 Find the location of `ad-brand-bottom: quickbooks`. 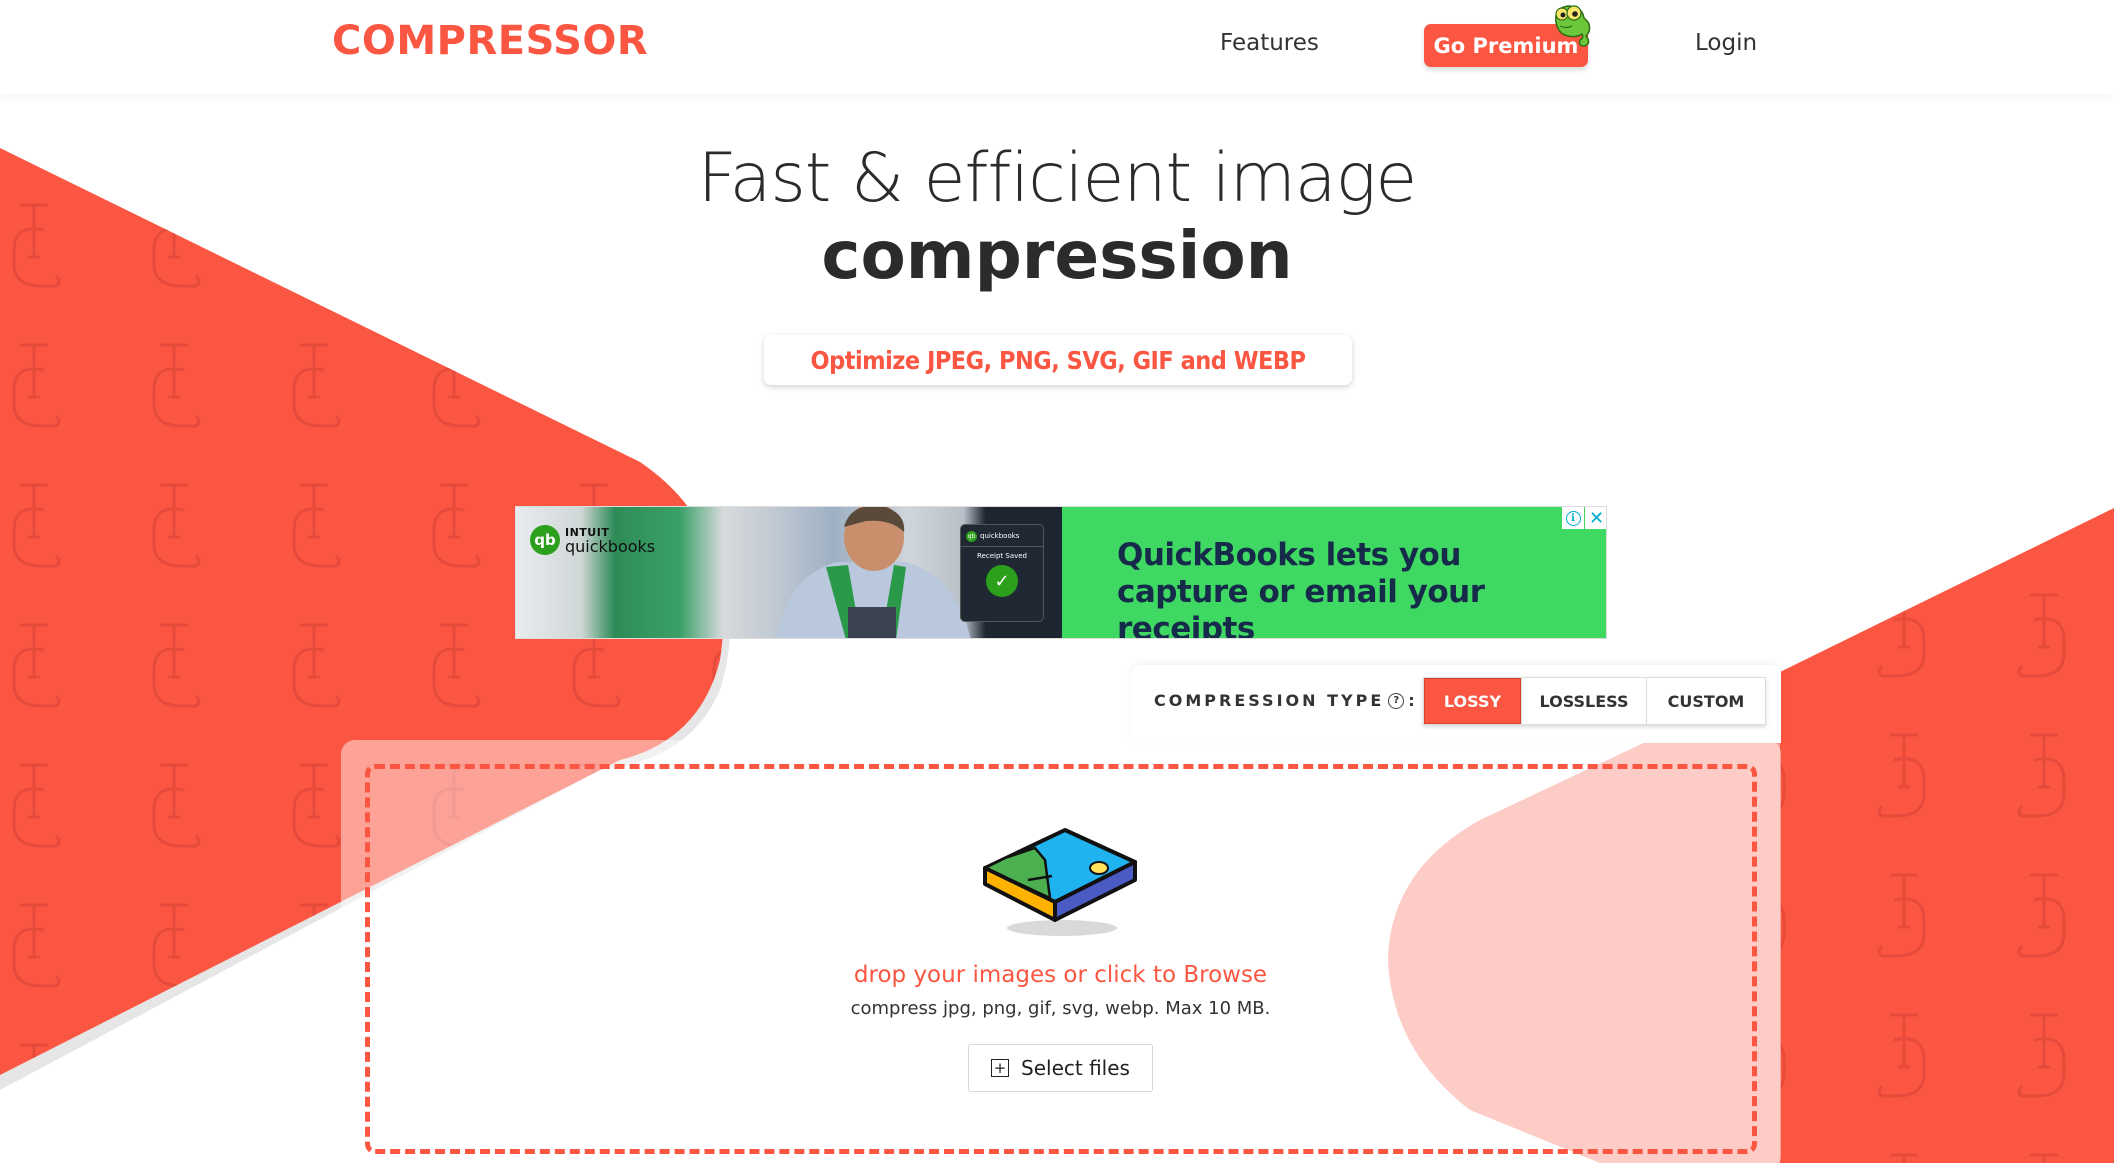

ad-brand-bottom: quickbooks is located at coordinates (610, 546).